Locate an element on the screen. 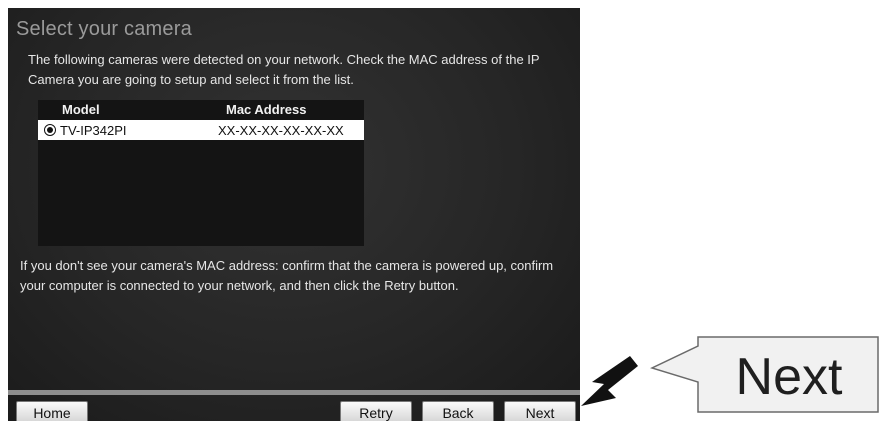 The image size is (880, 421). column-header-mac-address: Mac Address is located at coordinates (266, 109).